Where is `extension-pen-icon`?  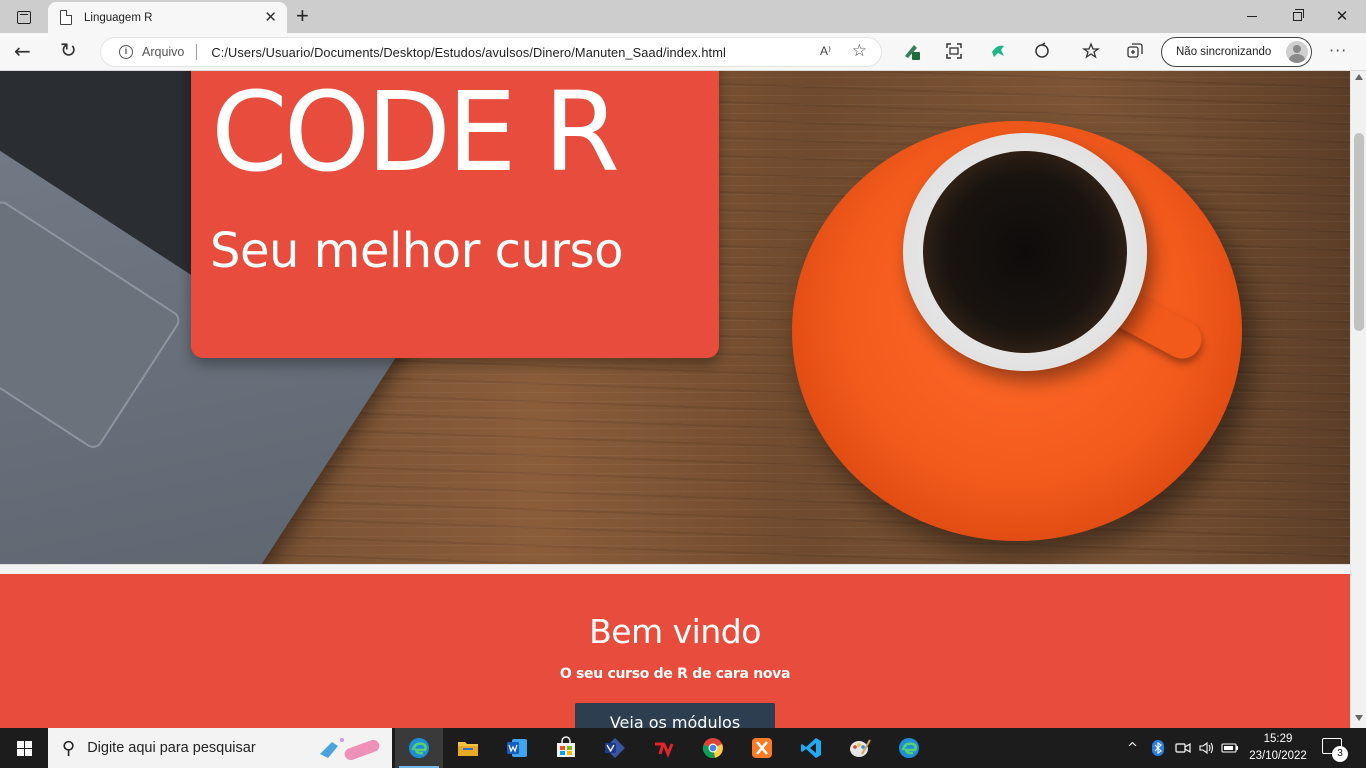 extension-pen-icon is located at coordinates (912, 51).